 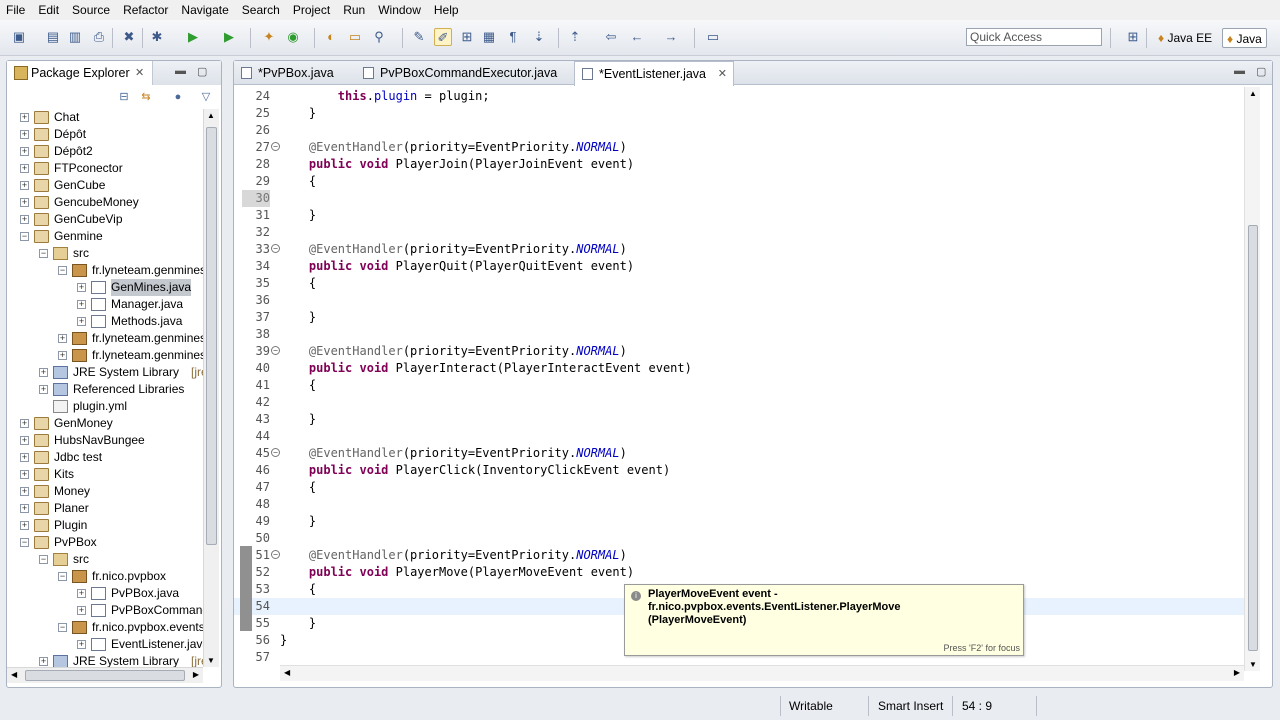 What do you see at coordinates (637, 37) in the screenshot?
I see `back-history-icon: ←` at bounding box center [637, 37].